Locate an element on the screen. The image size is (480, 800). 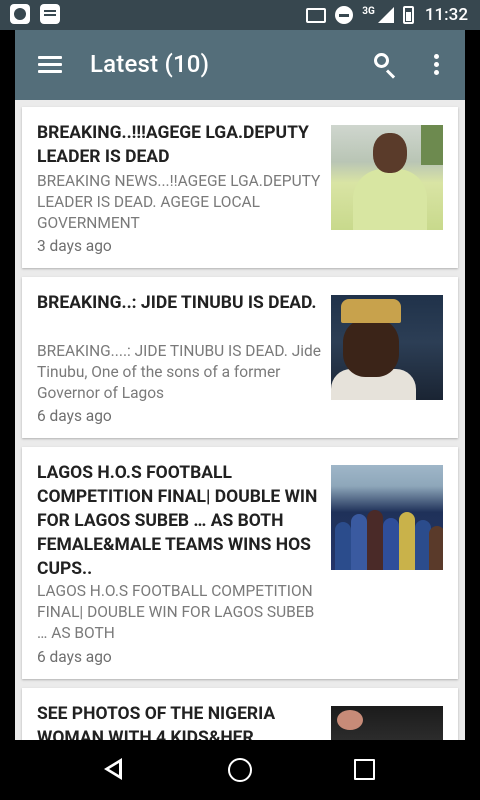
signal-icon is located at coordinates (385, 15).